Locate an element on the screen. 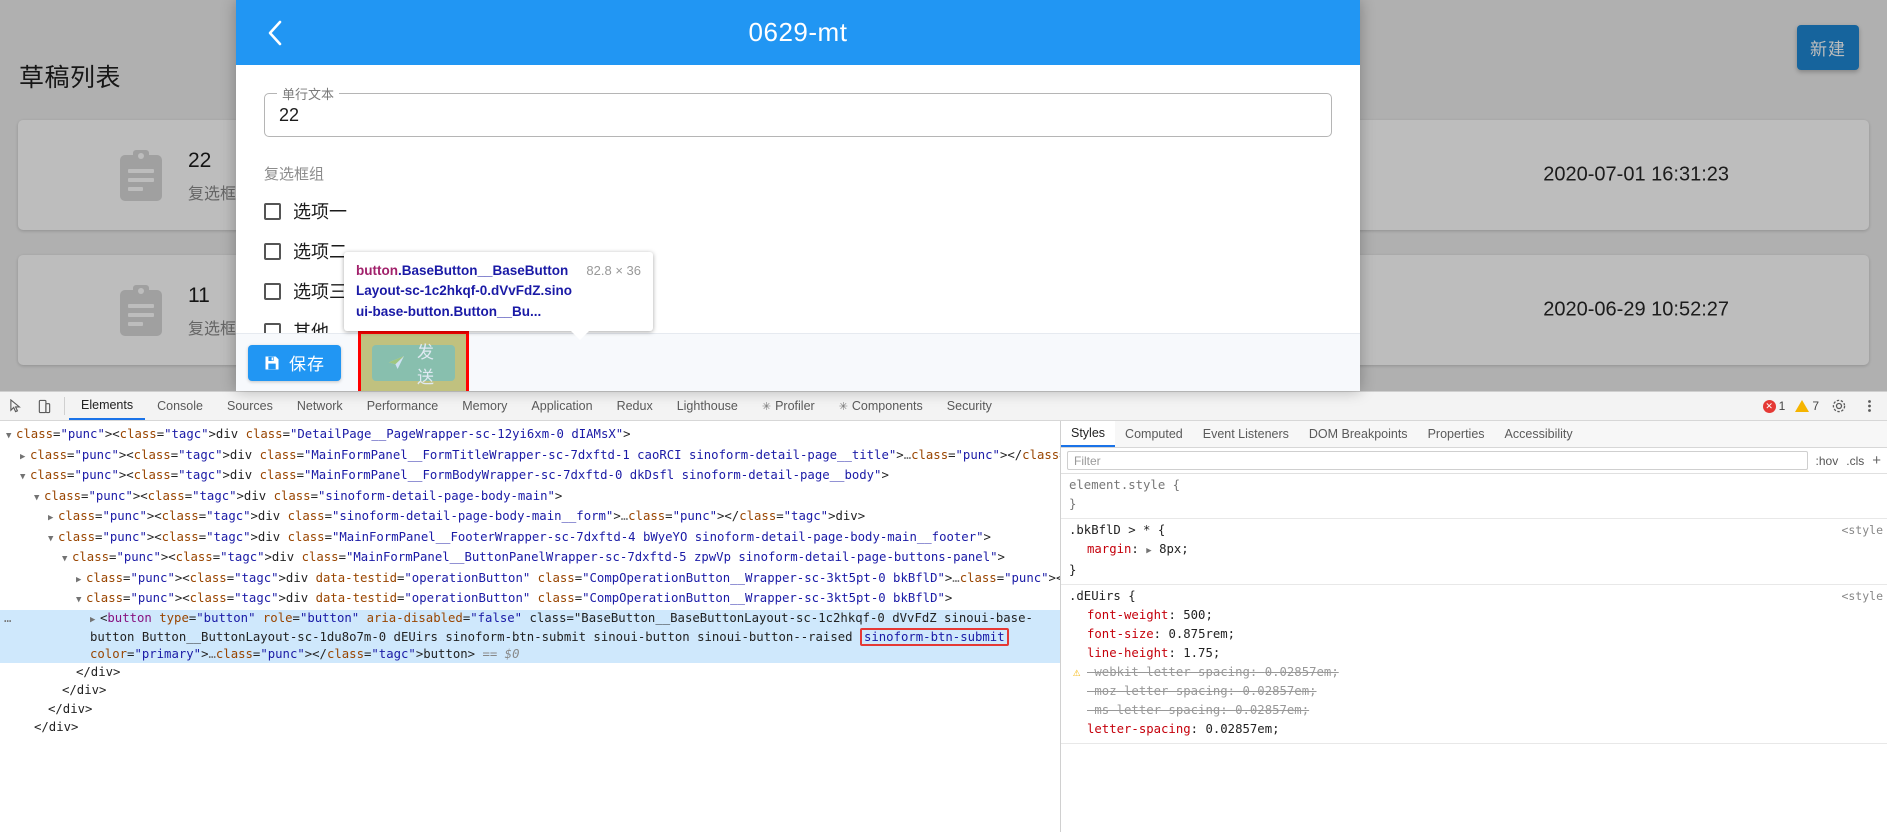 The width and height of the screenshot is (1887, 832). style-property: -ms-letter-spacing: 0.02857em; is located at coordinates (1474, 710).